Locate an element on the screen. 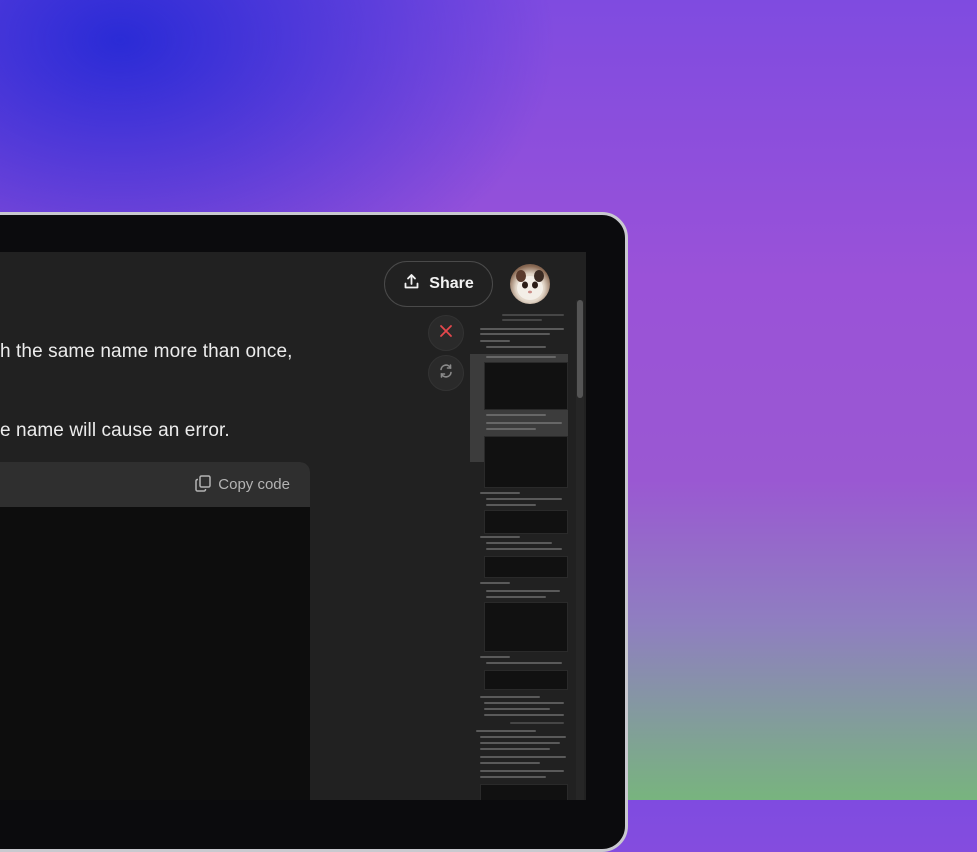 This screenshot has height=852, width=977. upload-icon is located at coordinates (411, 284).